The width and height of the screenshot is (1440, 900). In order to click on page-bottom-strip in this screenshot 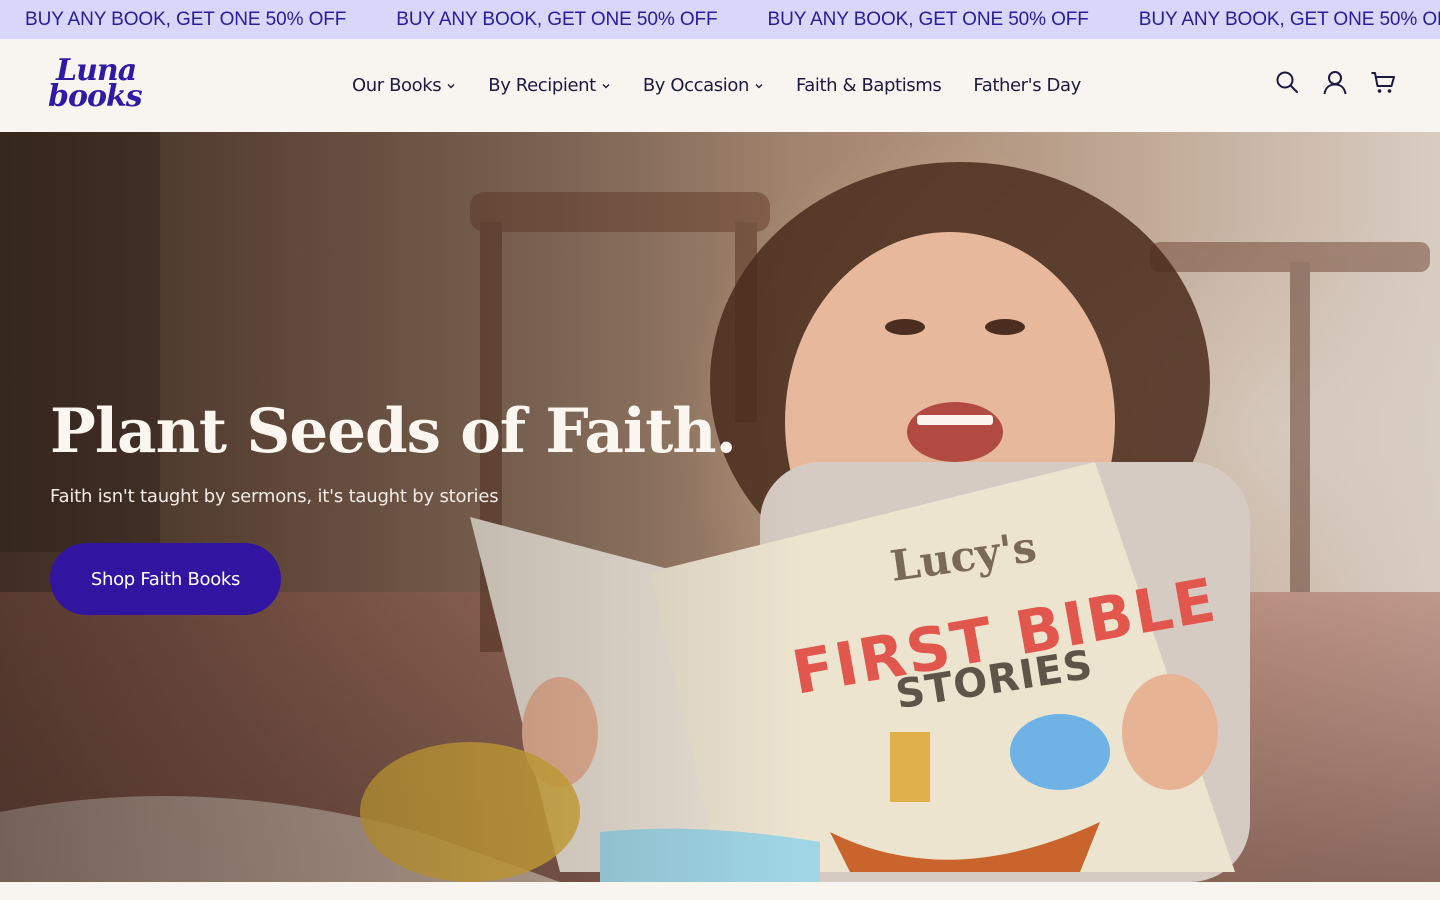, I will do `click(720, 891)`.